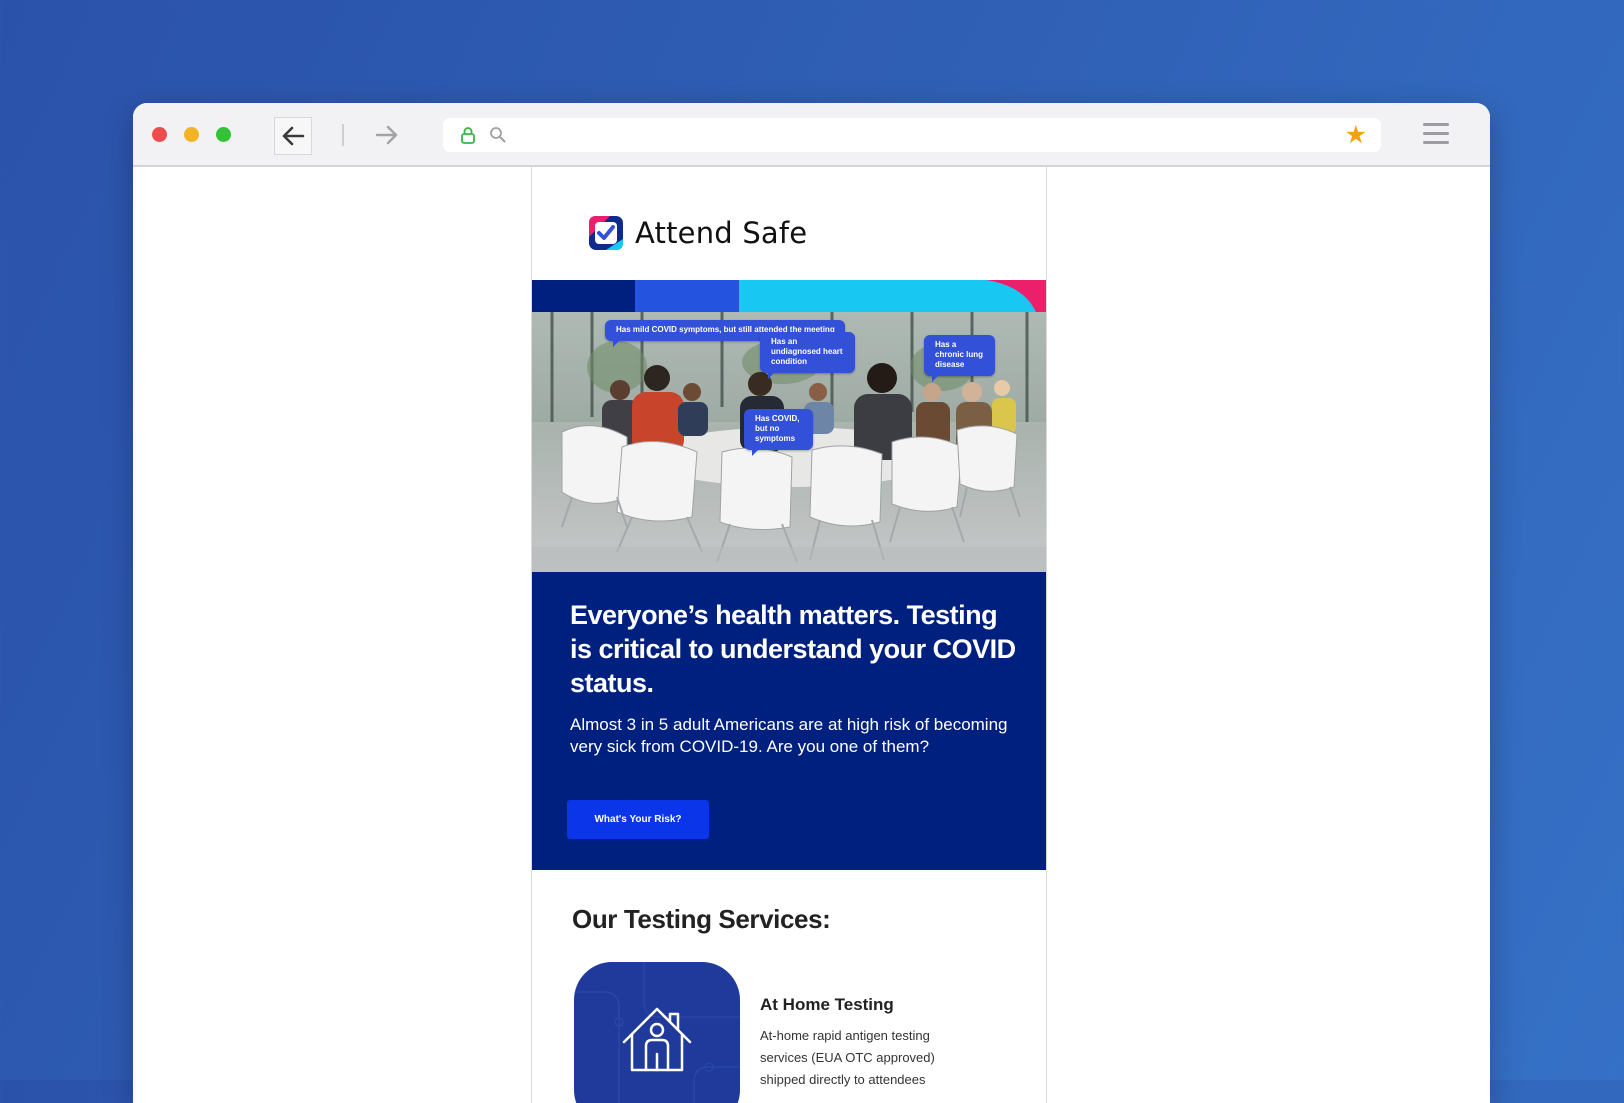 The width and height of the screenshot is (1624, 1103). I want to click on arrow-left-icon, so click(293, 136).